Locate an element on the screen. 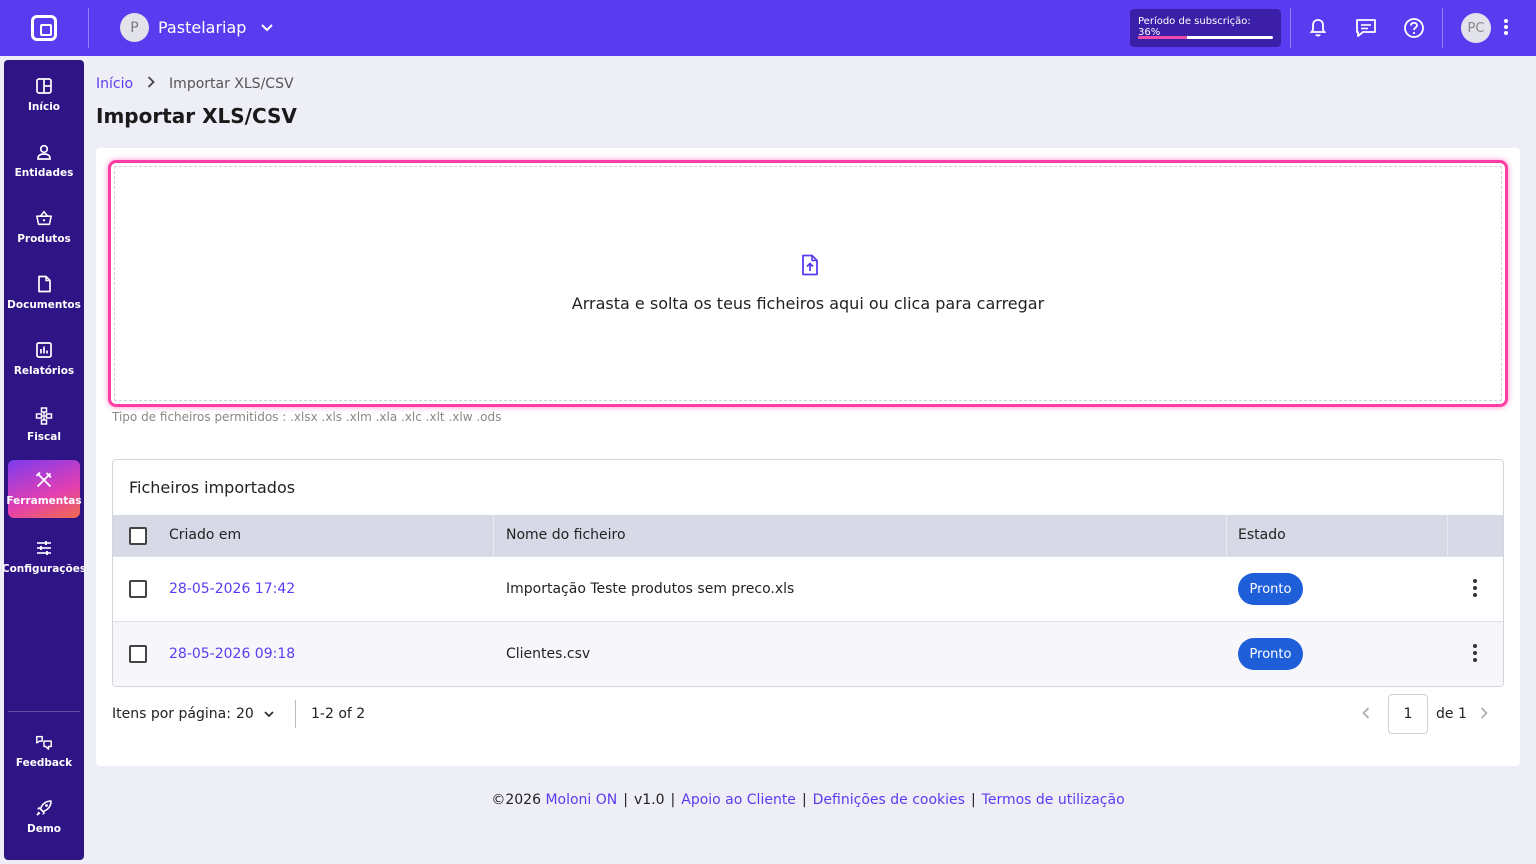 The width and height of the screenshot is (1536, 864). user-avatar: PC is located at coordinates (1476, 28).